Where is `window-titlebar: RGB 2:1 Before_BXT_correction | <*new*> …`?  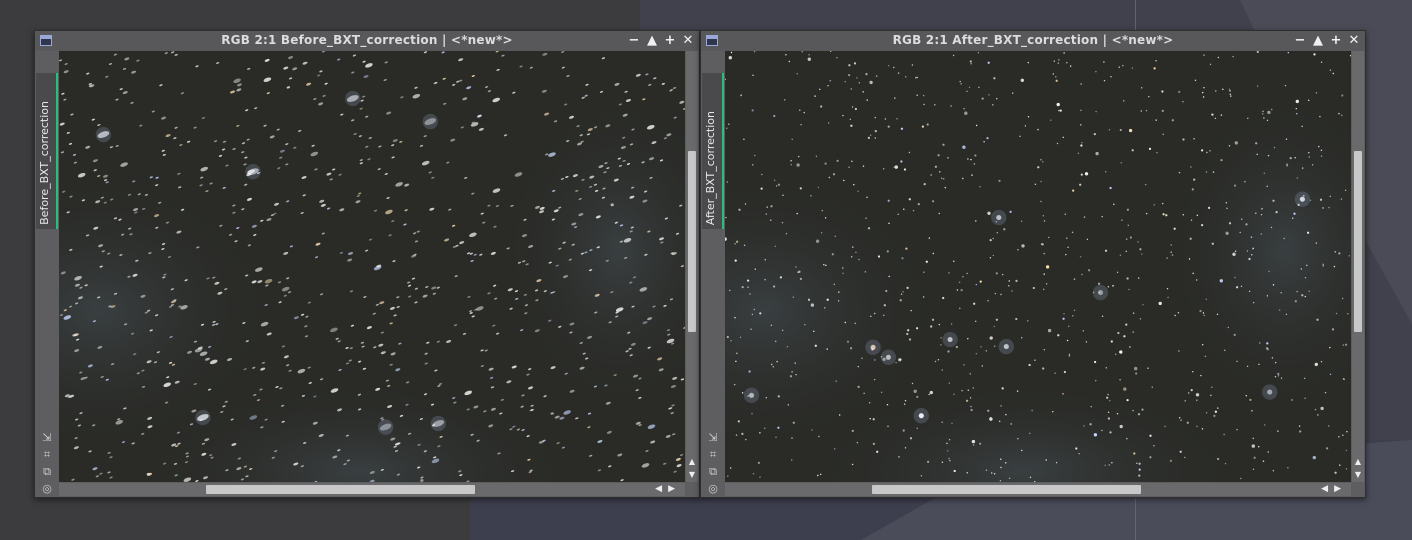 window-titlebar: RGB 2:1 Before_BXT_correction | <*new*> … is located at coordinates (367, 41).